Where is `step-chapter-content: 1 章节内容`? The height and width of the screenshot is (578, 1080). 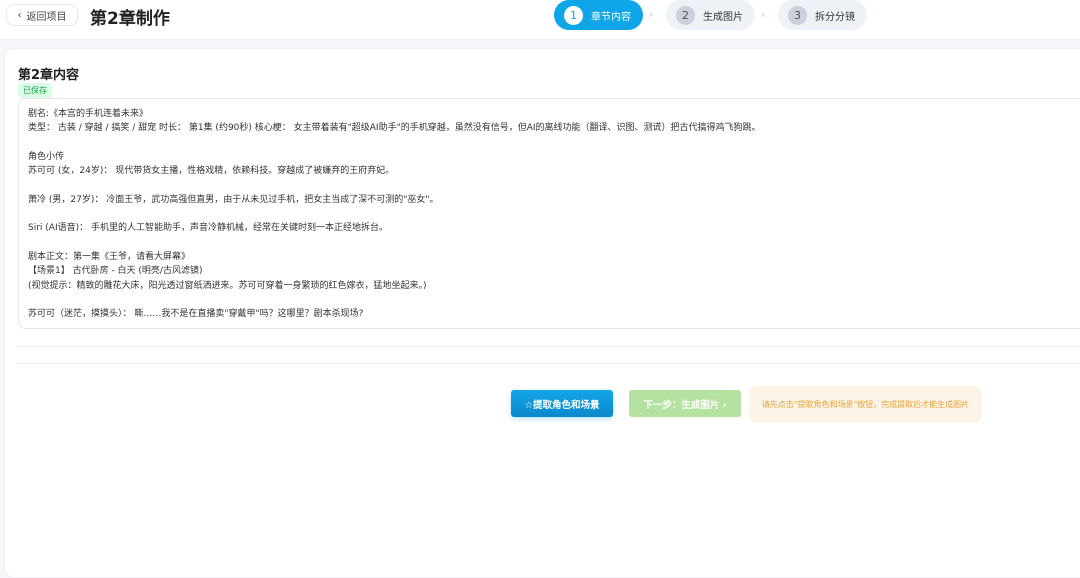
step-chapter-content: 1 章节内容 is located at coordinates (598, 15).